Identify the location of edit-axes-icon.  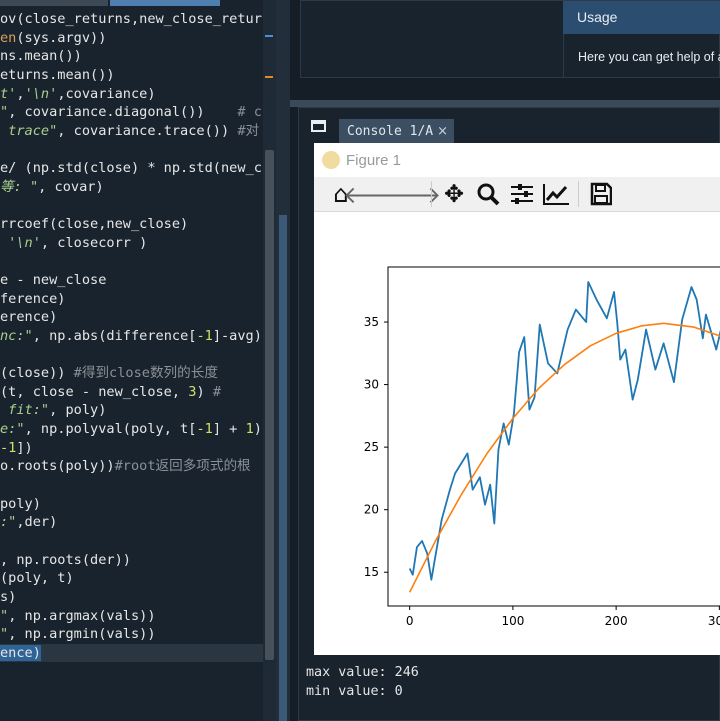
(556, 194).